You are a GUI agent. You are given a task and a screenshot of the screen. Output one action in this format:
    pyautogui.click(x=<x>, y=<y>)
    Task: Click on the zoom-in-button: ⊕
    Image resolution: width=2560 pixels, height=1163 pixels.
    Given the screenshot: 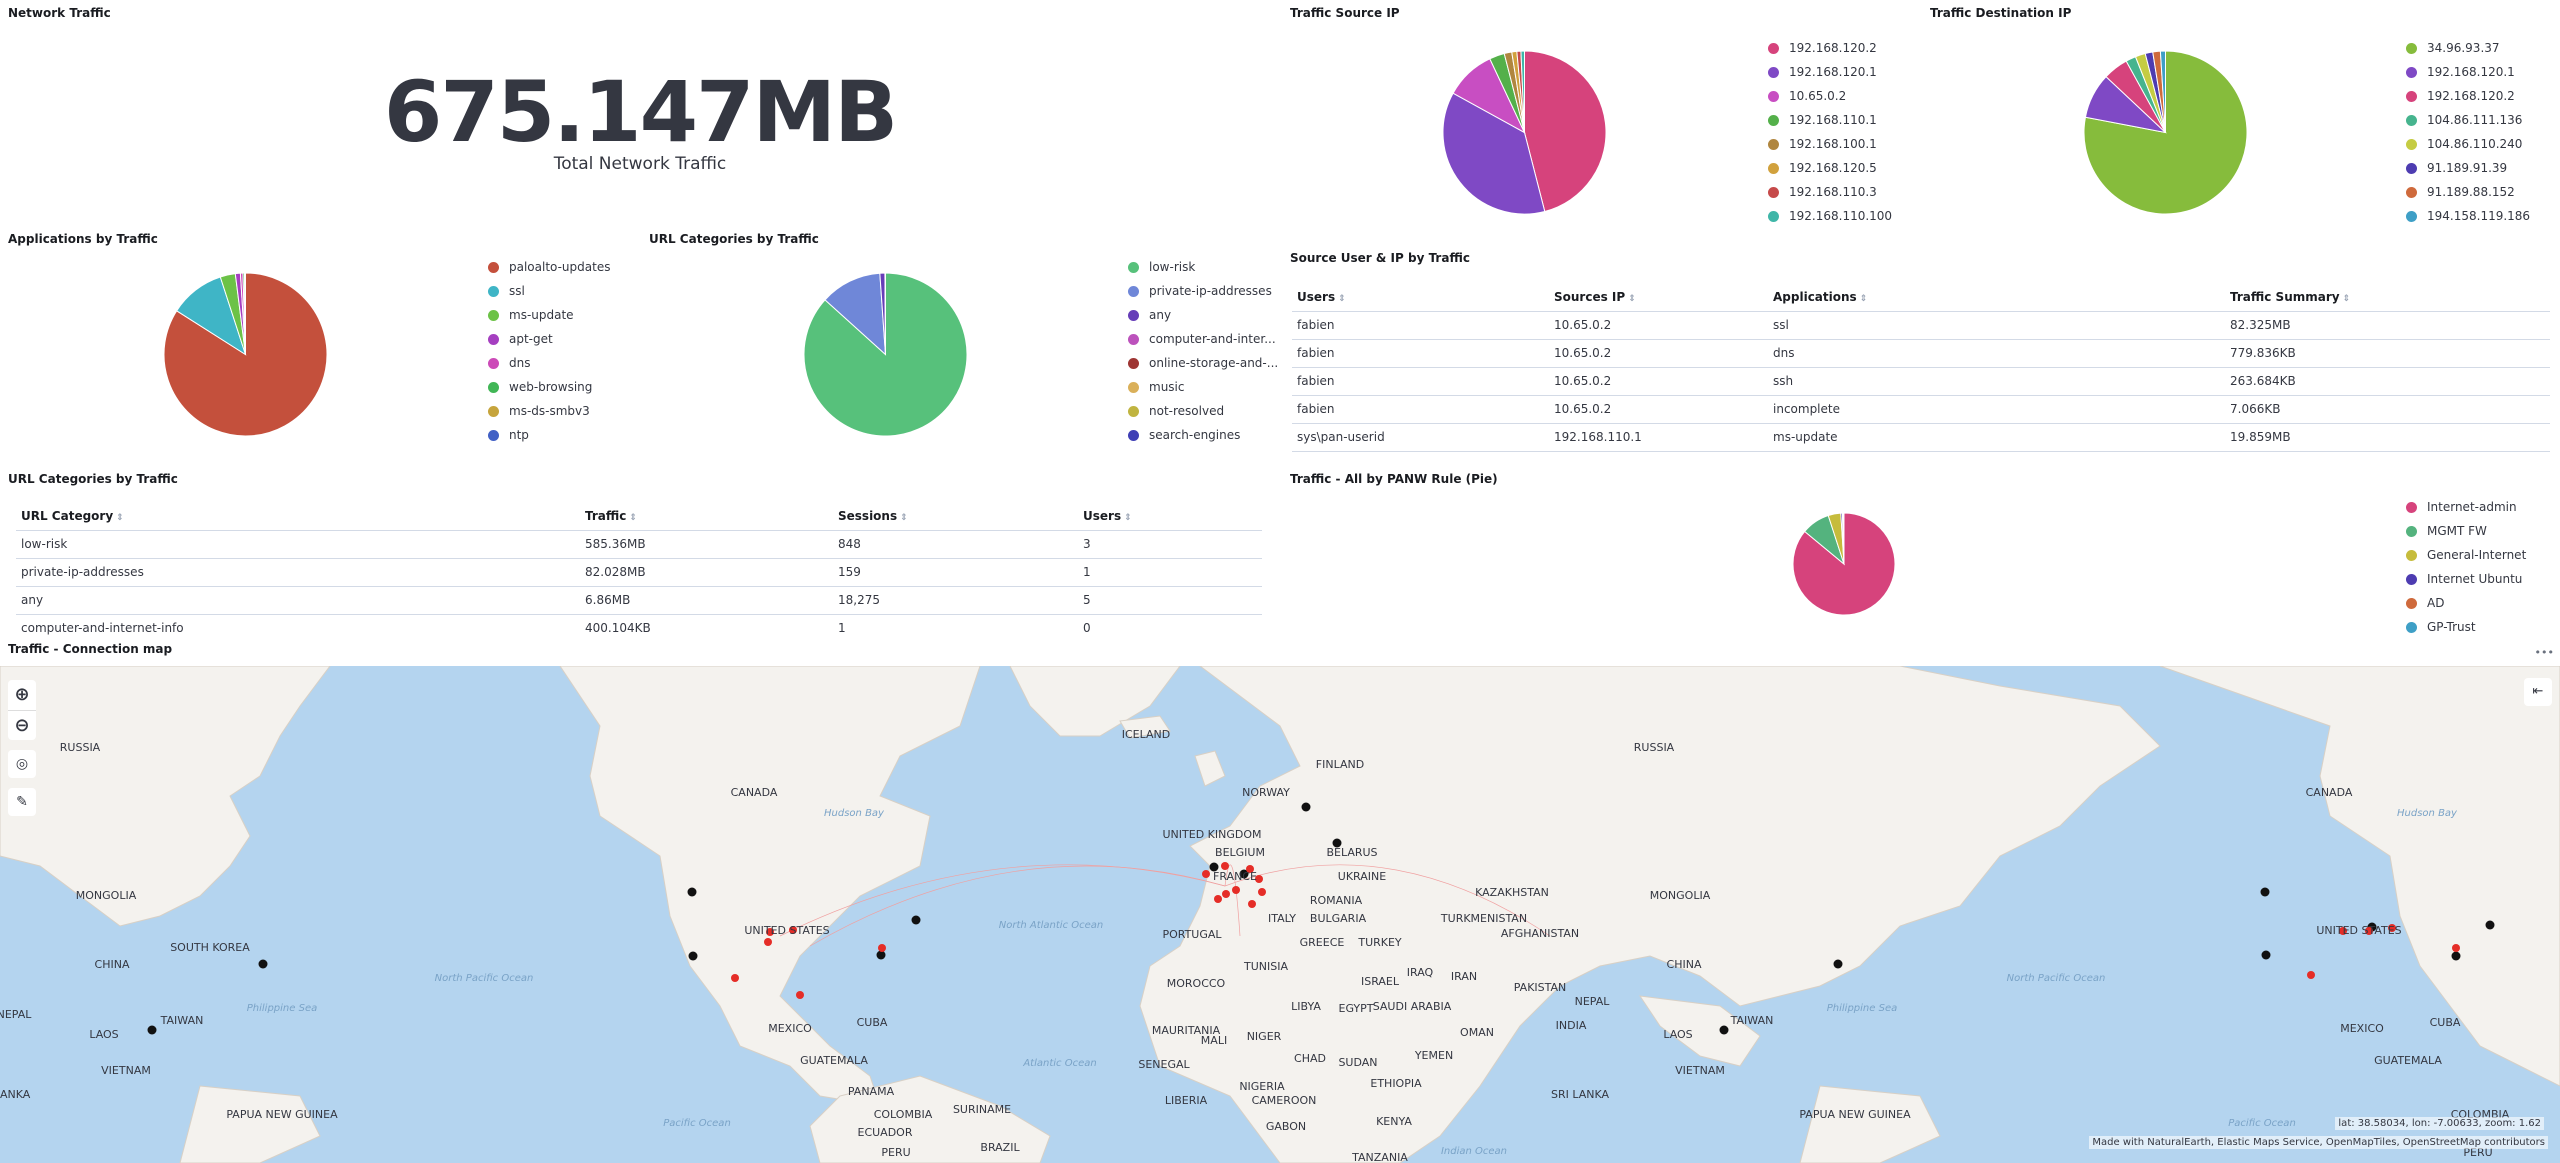 What is the action you would take?
    pyautogui.click(x=22, y=695)
    